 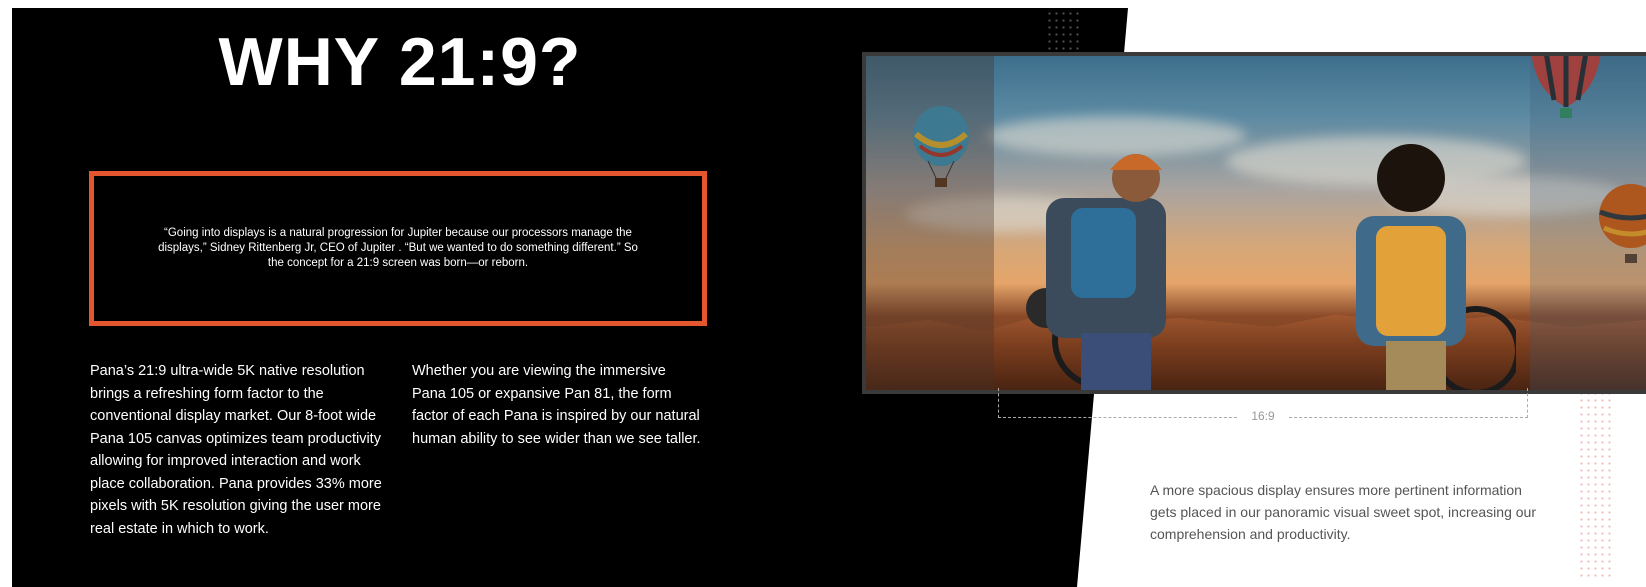 I want to click on widescreen-extension-right, so click(x=1588, y=223).